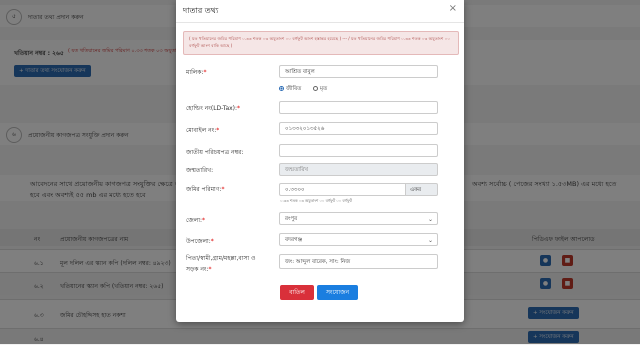 This screenshot has height=345, width=640. Describe the element at coordinates (294, 240) in the screenshot. I see `upazila-value: বদরগঞ্জ` at that location.